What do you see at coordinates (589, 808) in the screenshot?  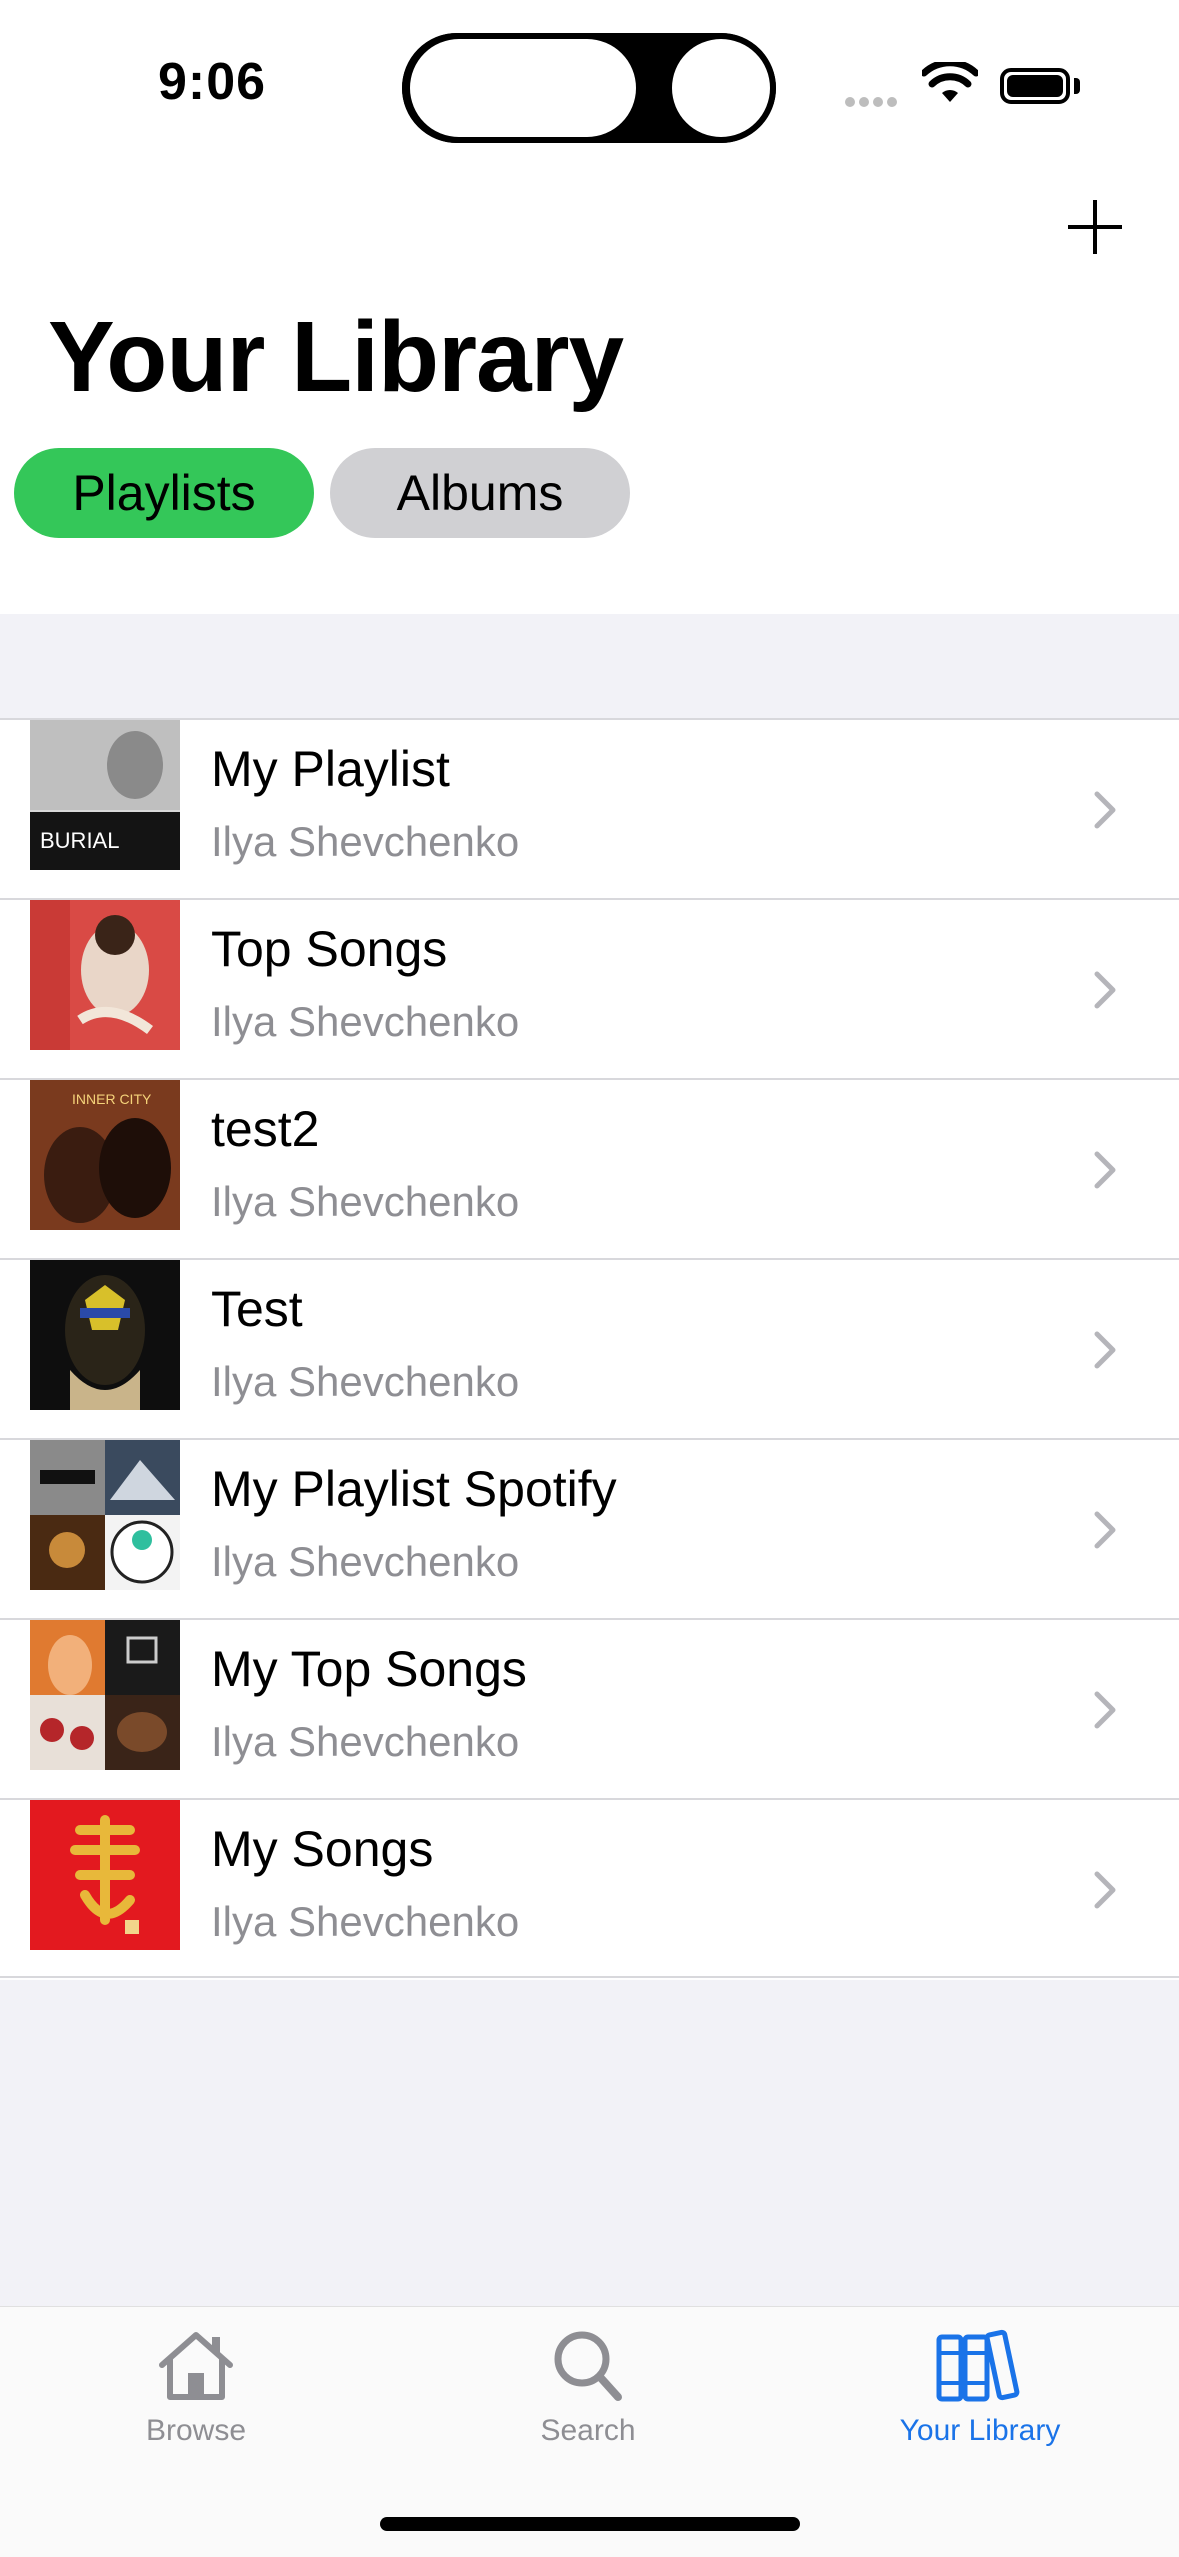 I see `playlist-row: BURIAL My Playlist Ilya Shevchenko` at bounding box center [589, 808].